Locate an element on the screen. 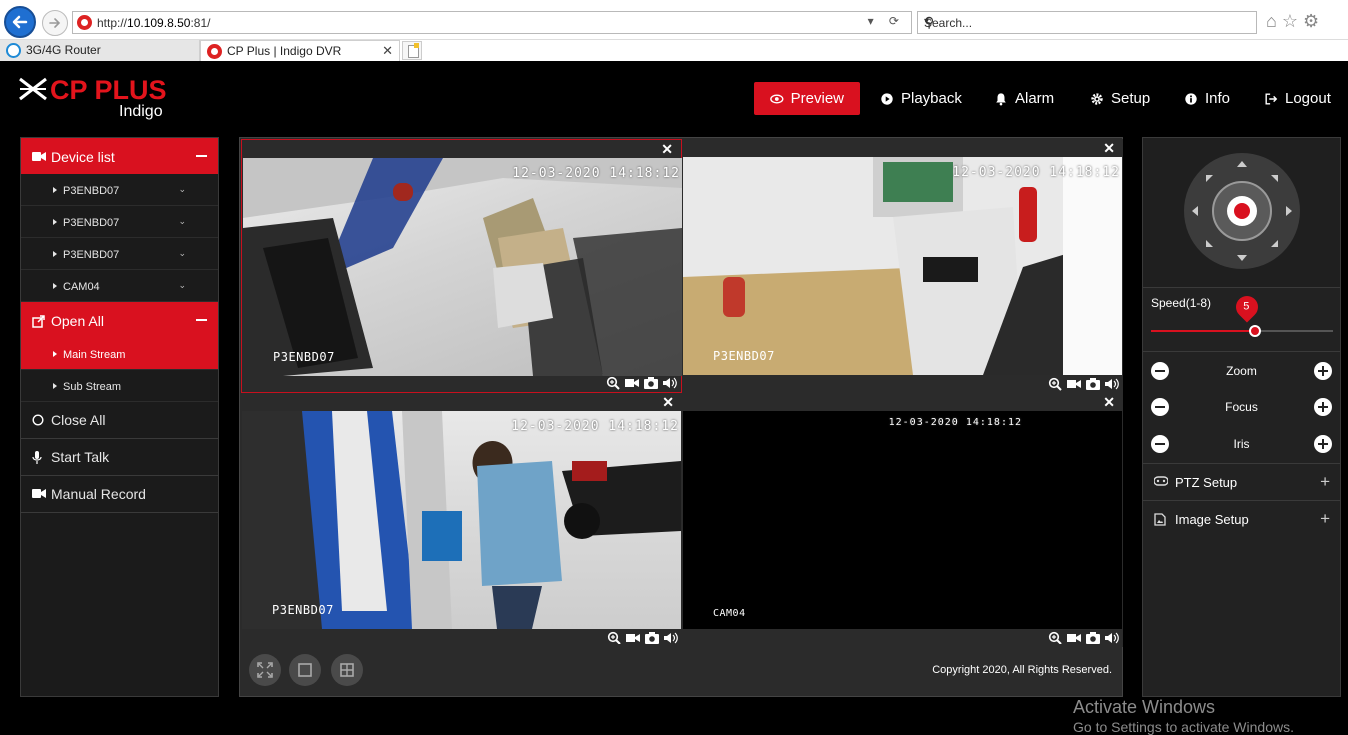 This screenshot has height=735, width=1348. site-favicon-icon is located at coordinates (84, 22).